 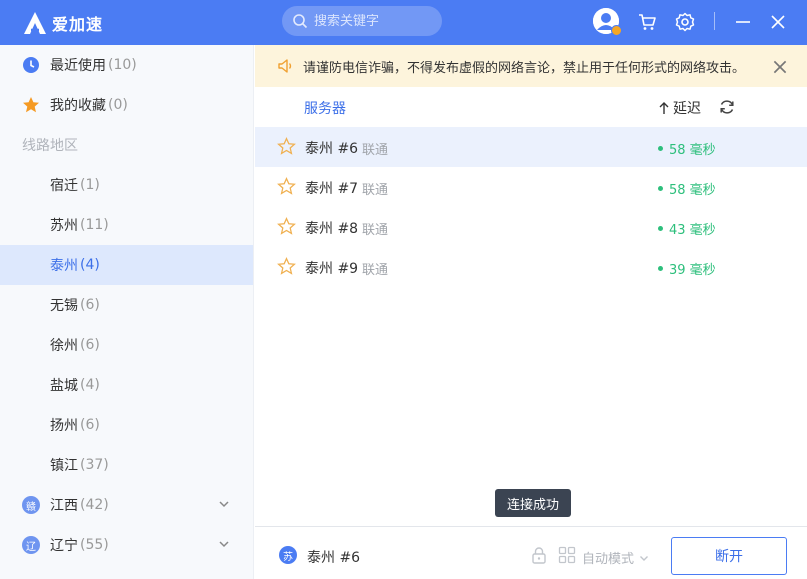 I want to click on server-name: 泰州 #6, so click(x=332, y=149).